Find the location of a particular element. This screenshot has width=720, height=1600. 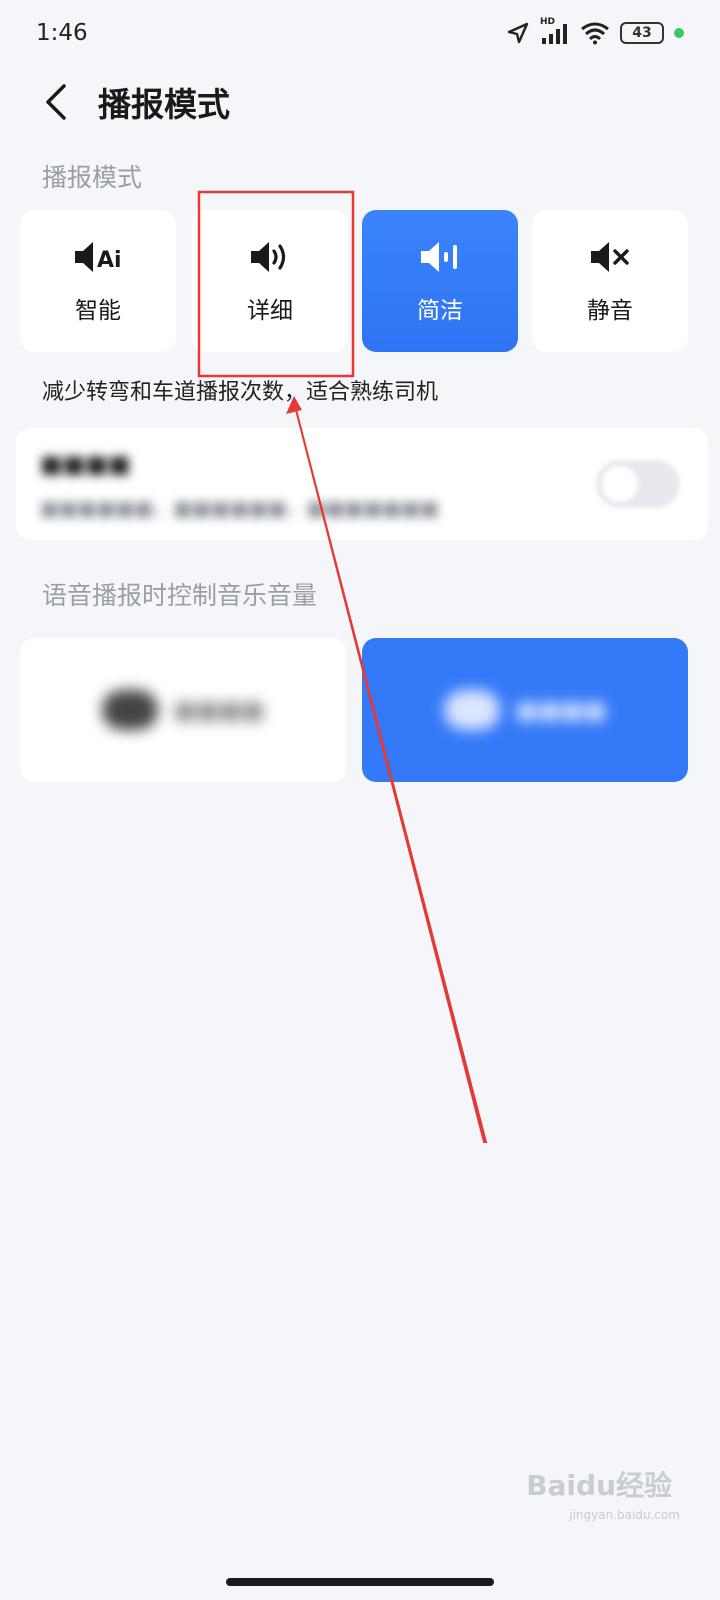

status-time: 1:46 is located at coordinates (62, 33).